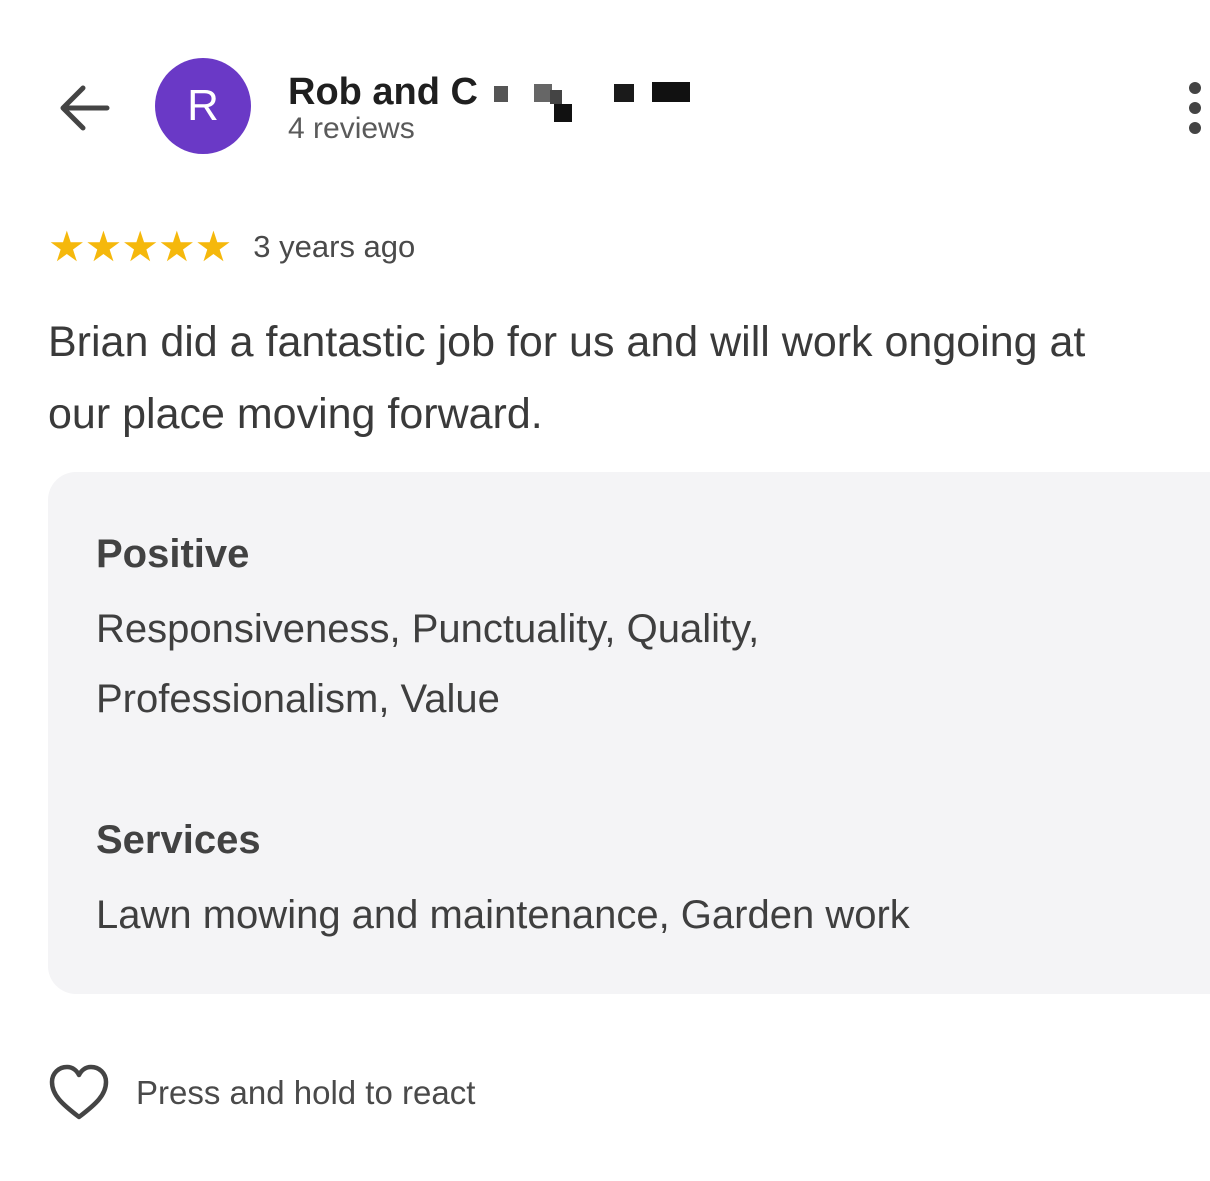 The height and width of the screenshot is (1181, 1210). I want to click on reviewer-header: R Rob and C 4 reviews, so click(605, 85).